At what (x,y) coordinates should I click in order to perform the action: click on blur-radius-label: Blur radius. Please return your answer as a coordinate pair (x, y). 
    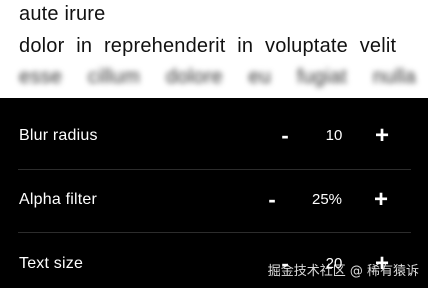
    Looking at the image, I should click on (58, 135).